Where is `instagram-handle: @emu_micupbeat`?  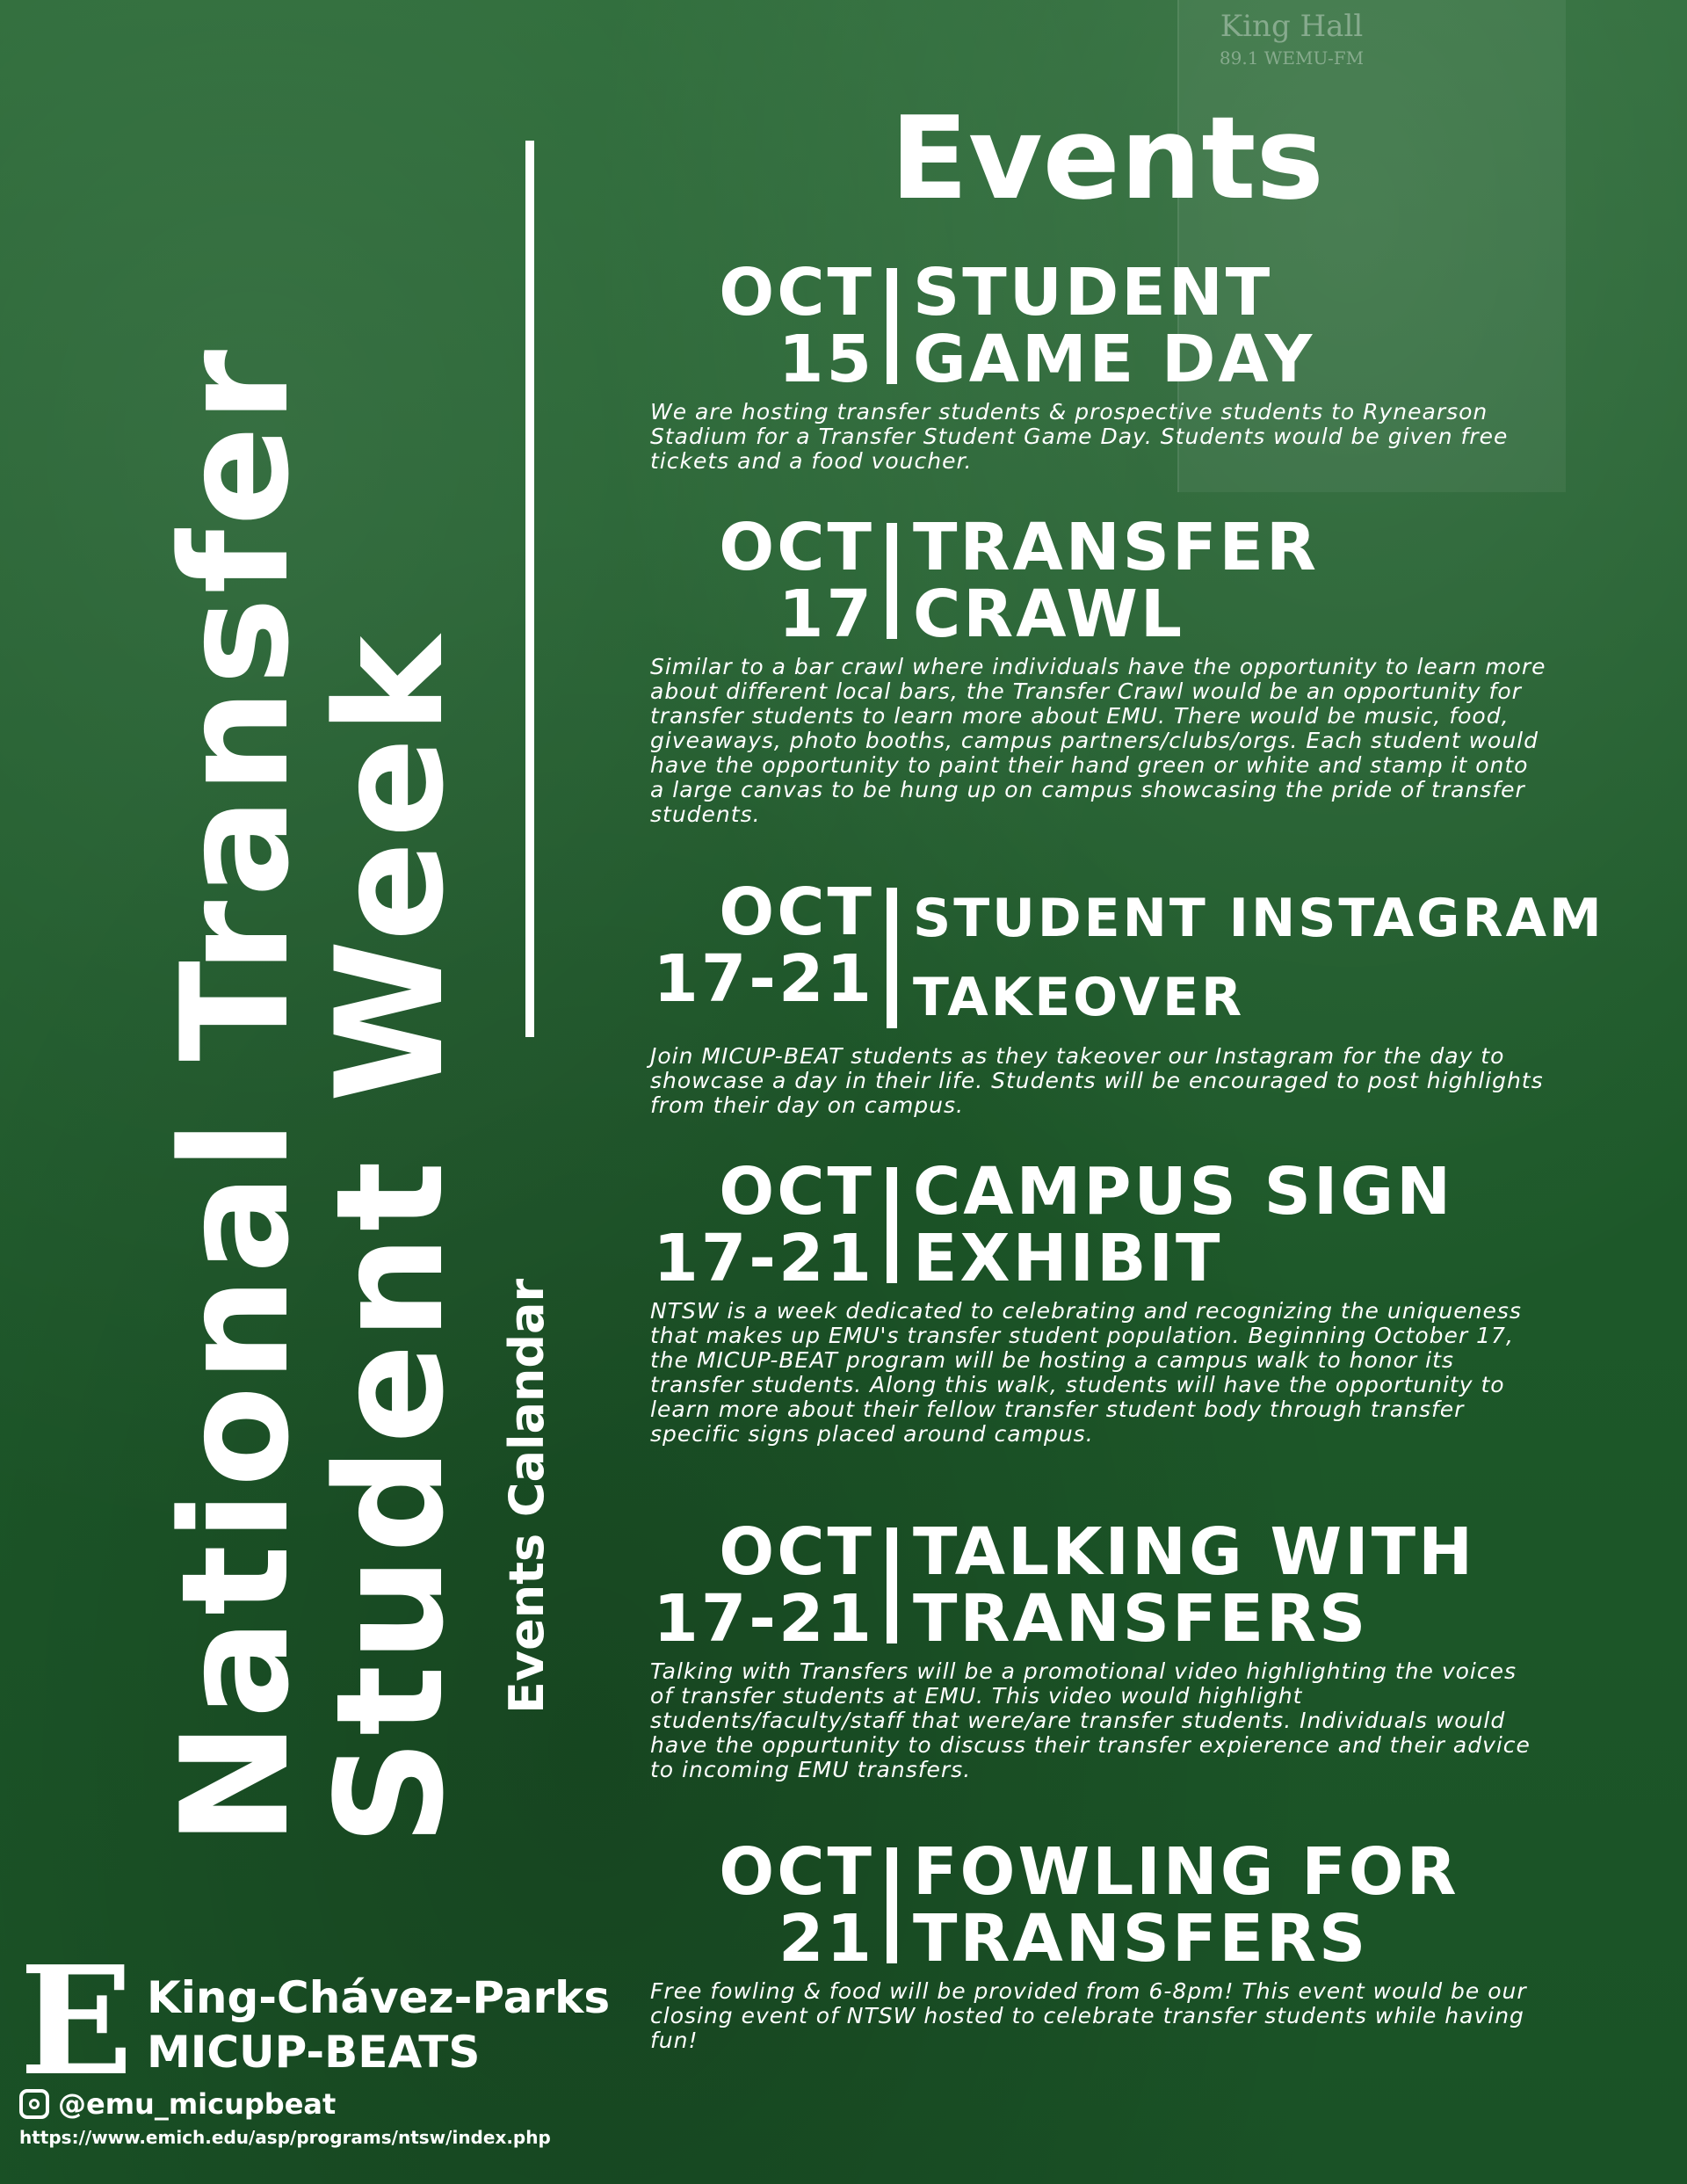 instagram-handle: @emu_micupbeat is located at coordinates (197, 2104).